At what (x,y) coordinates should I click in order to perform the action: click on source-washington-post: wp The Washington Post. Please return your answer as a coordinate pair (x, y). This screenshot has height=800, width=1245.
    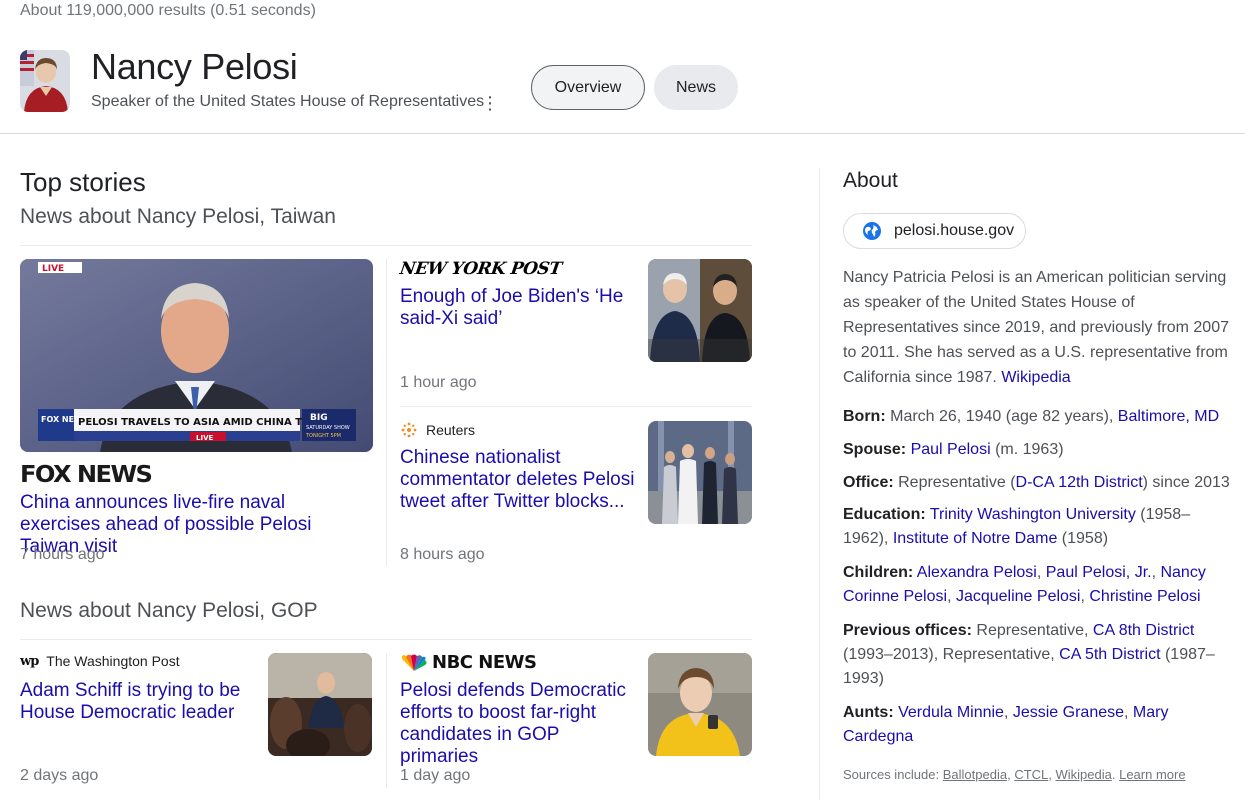
    Looking at the image, I should click on (100, 661).